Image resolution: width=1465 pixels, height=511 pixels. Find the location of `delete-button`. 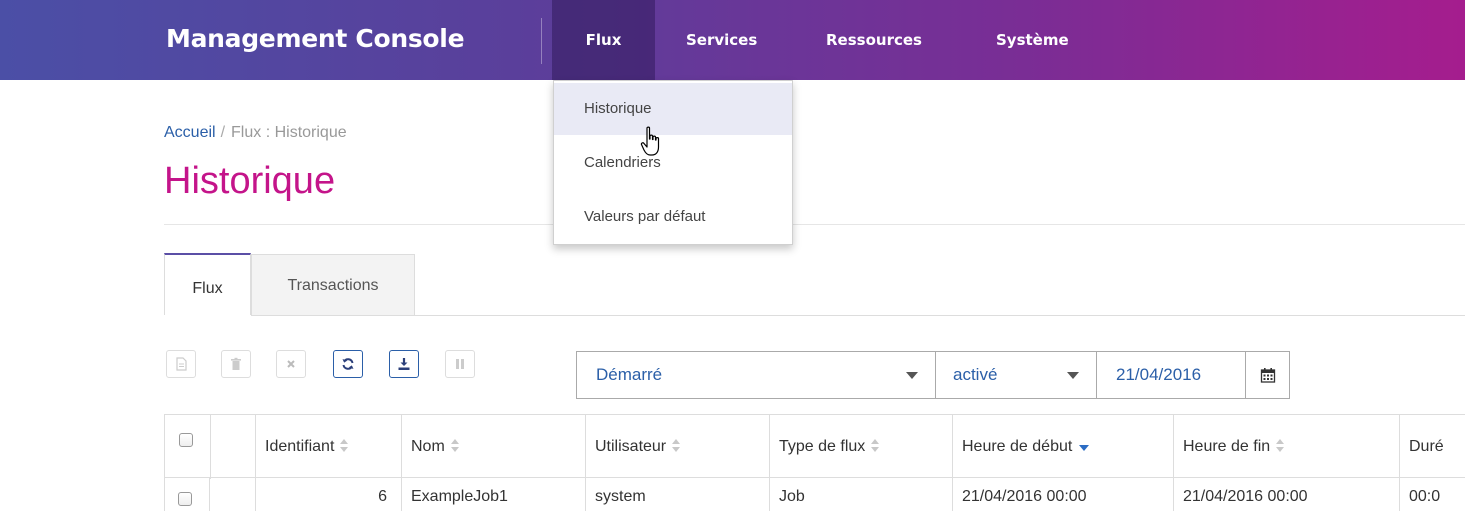

delete-button is located at coordinates (236, 364).